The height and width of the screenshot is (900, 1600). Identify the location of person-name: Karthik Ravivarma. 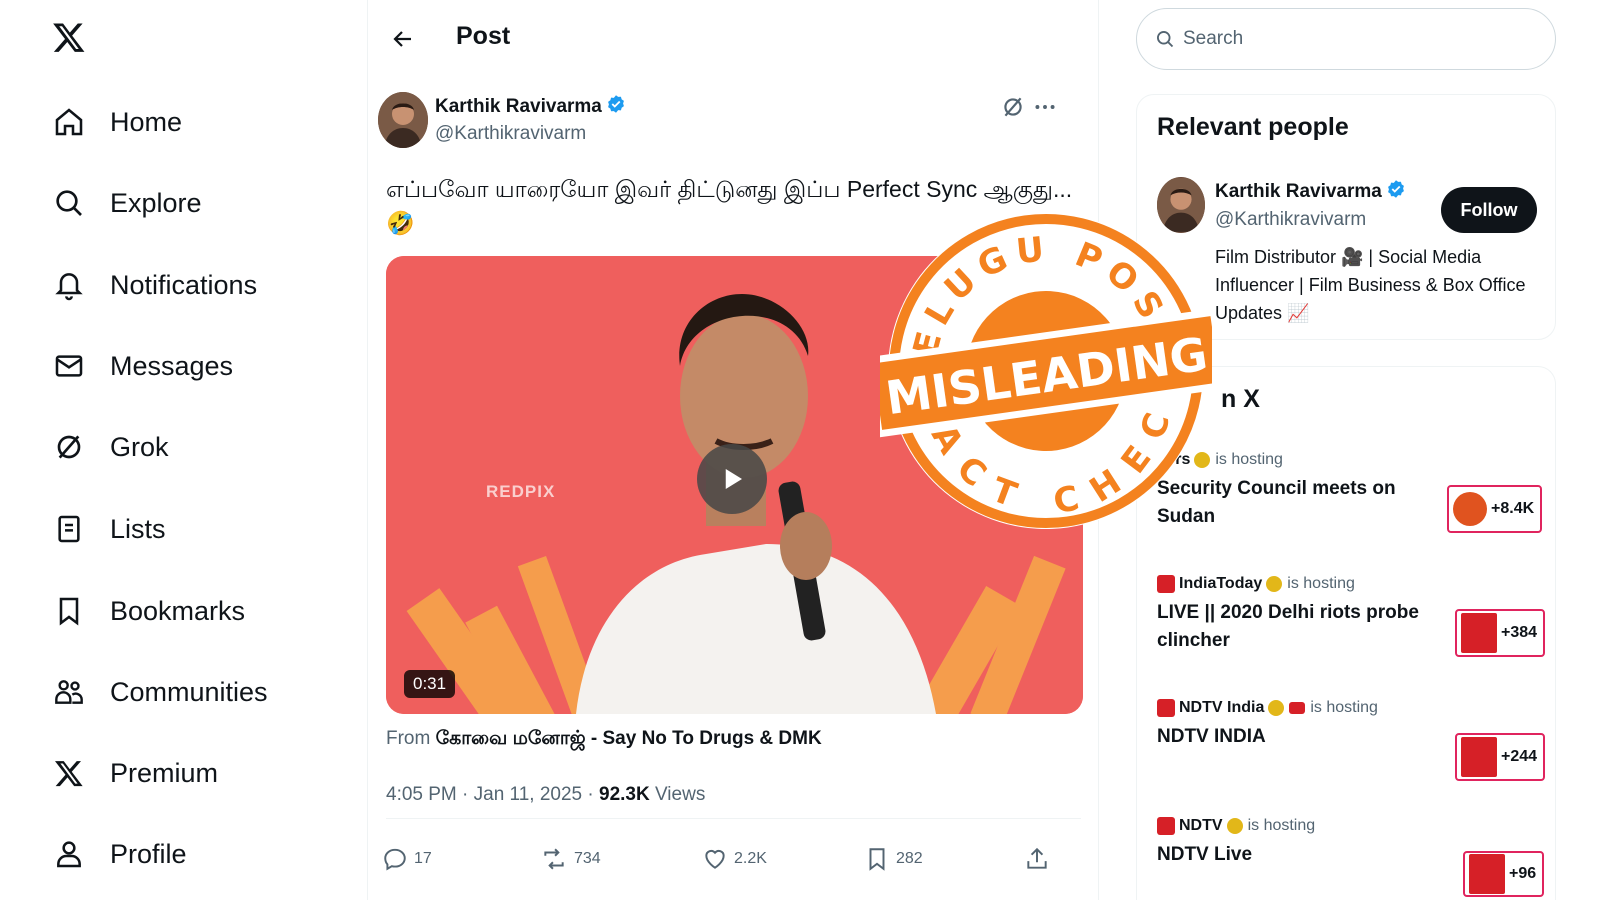
(1298, 191).